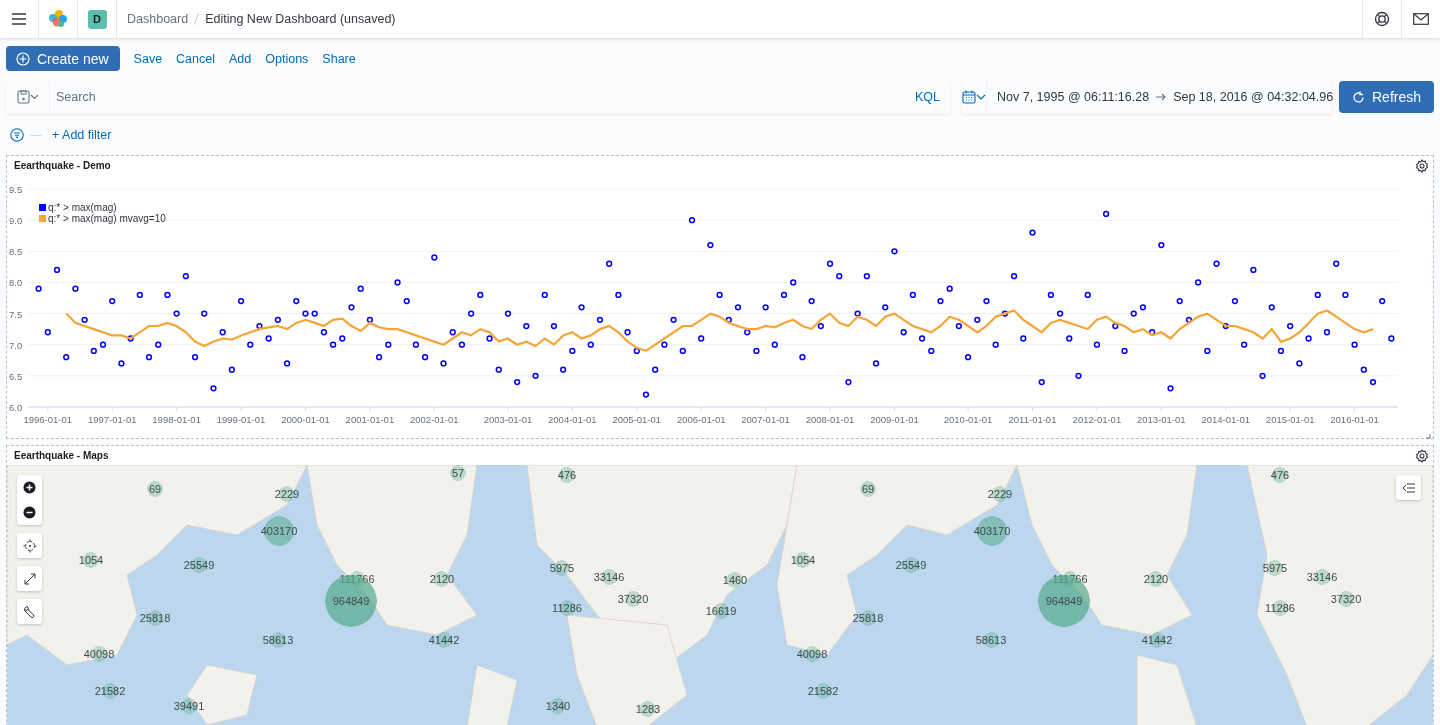 This screenshot has width=1440, height=725. What do you see at coordinates (765, 419) in the screenshot?
I see `axis-label: 2007-01-01` at bounding box center [765, 419].